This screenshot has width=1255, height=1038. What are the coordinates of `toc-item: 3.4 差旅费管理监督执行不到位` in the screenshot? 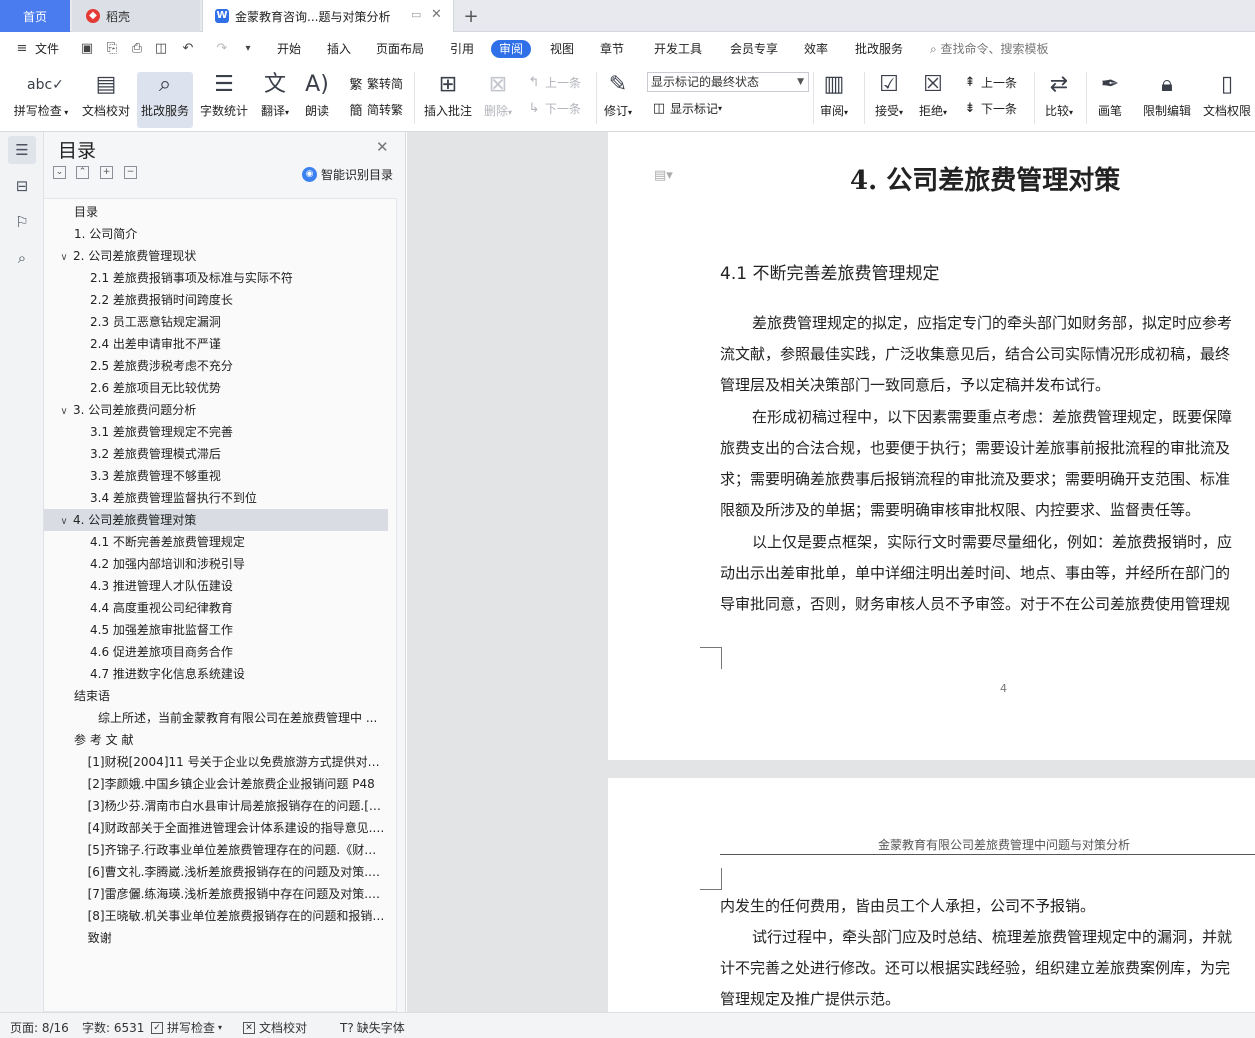 It's located at (216, 498).